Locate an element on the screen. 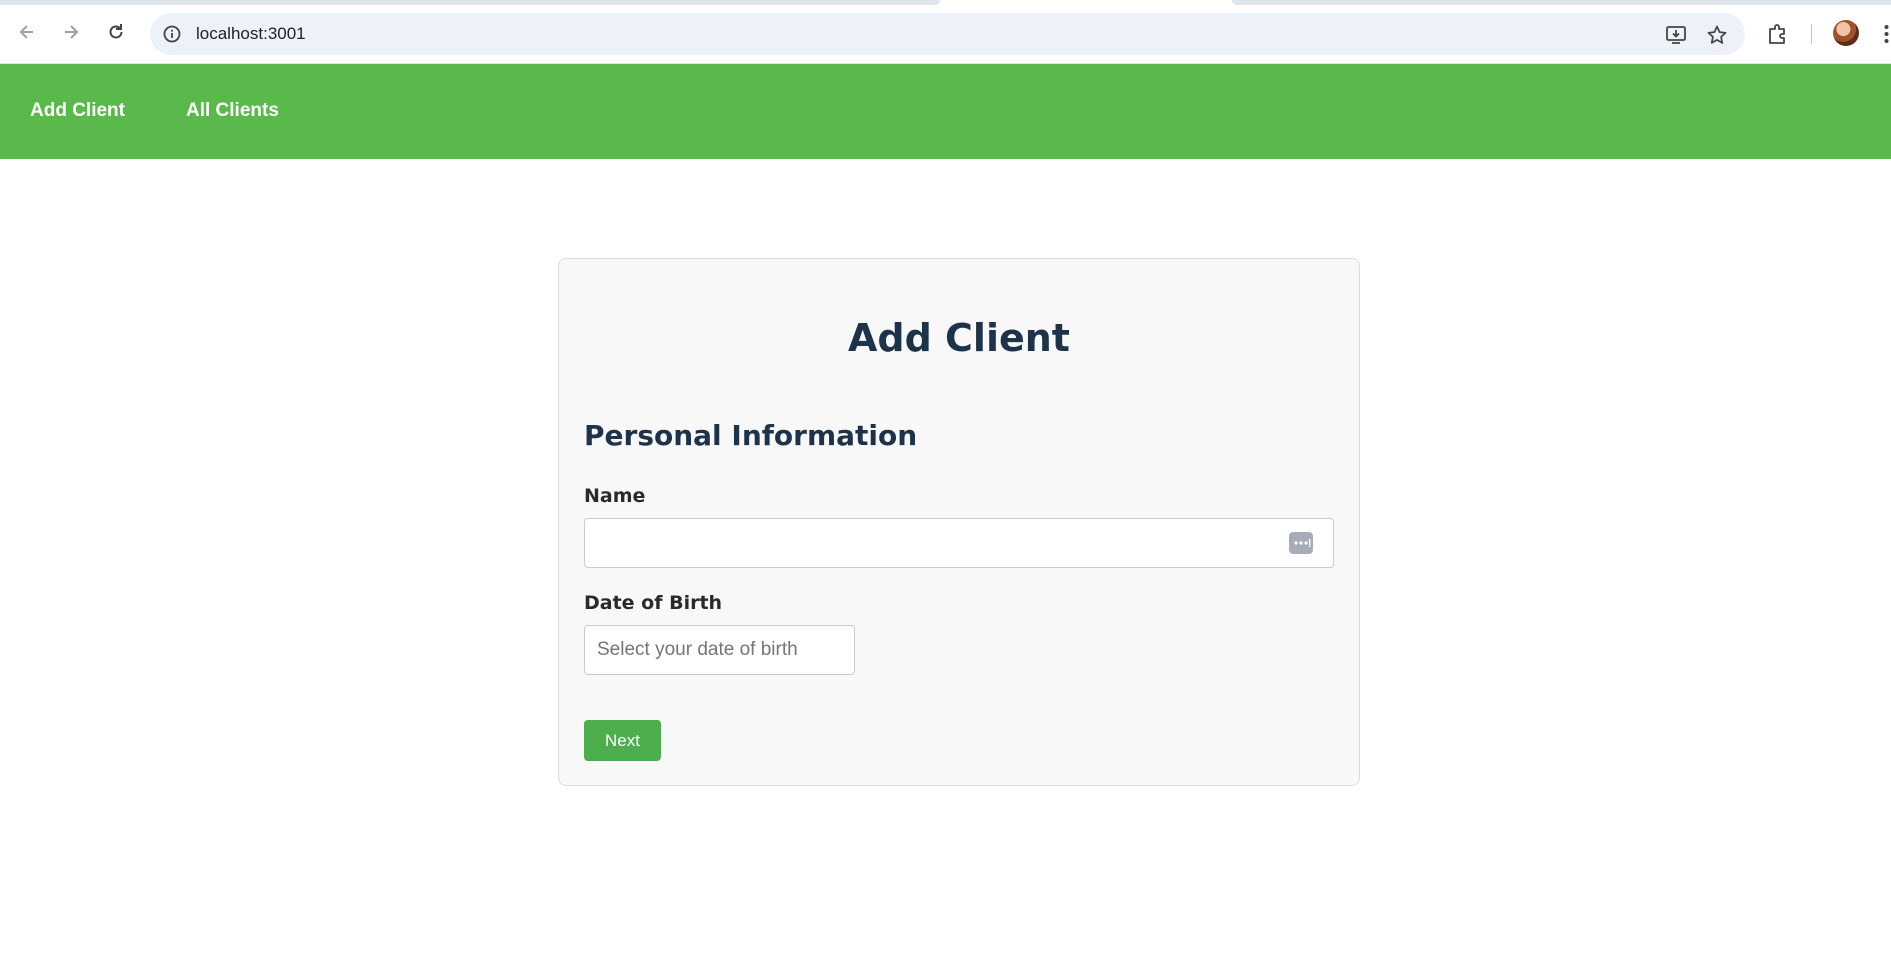 The height and width of the screenshot is (965, 1891). name-input is located at coordinates (959, 543).